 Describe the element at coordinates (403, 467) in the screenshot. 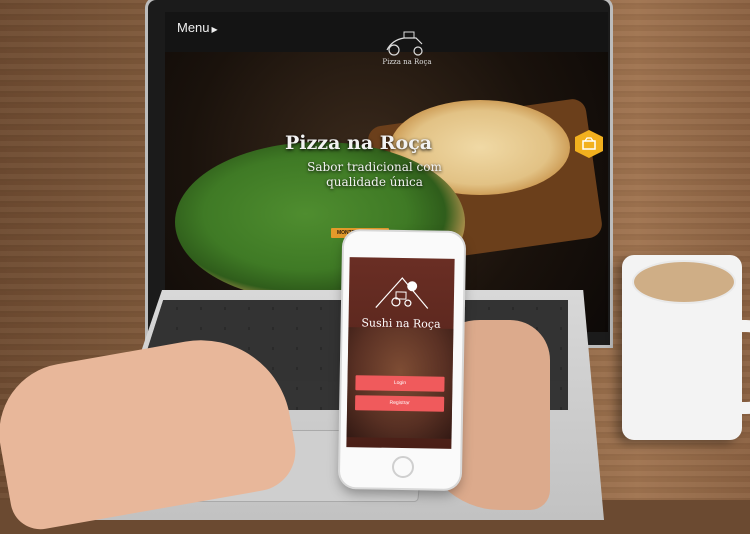

I see `home-button` at that location.